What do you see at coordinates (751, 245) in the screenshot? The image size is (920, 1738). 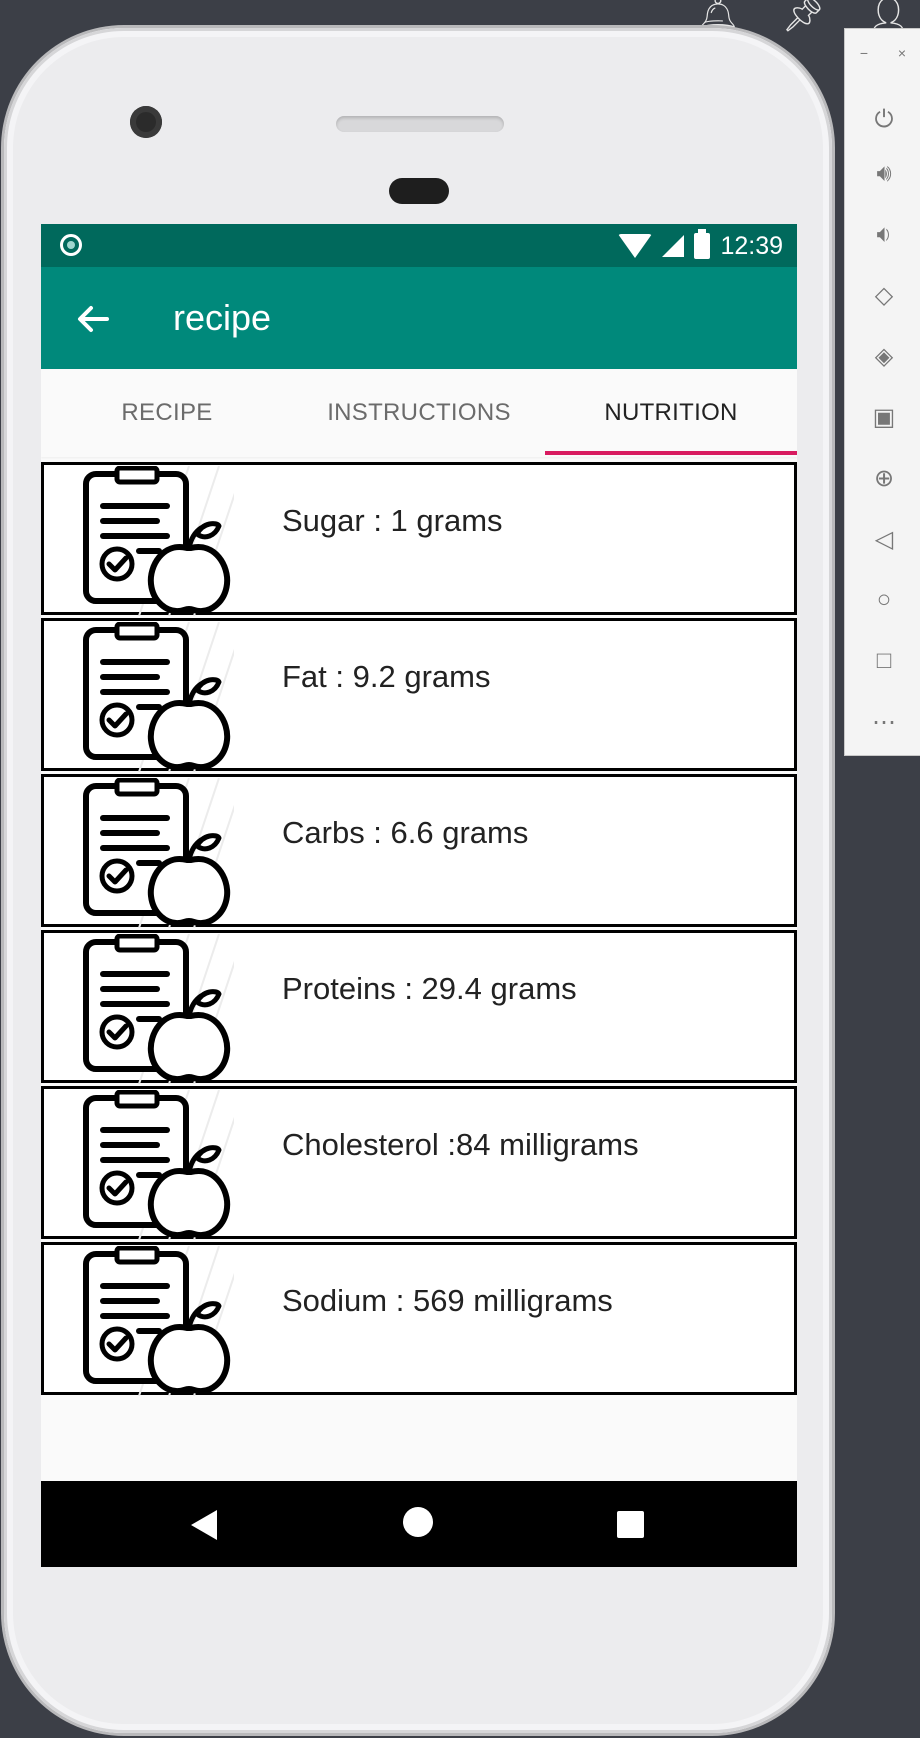 I see `status-time: 12:39` at bounding box center [751, 245].